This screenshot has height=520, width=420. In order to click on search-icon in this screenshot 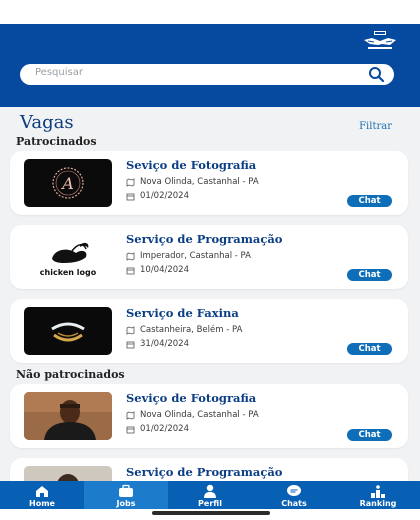, I will do `click(376, 74)`.